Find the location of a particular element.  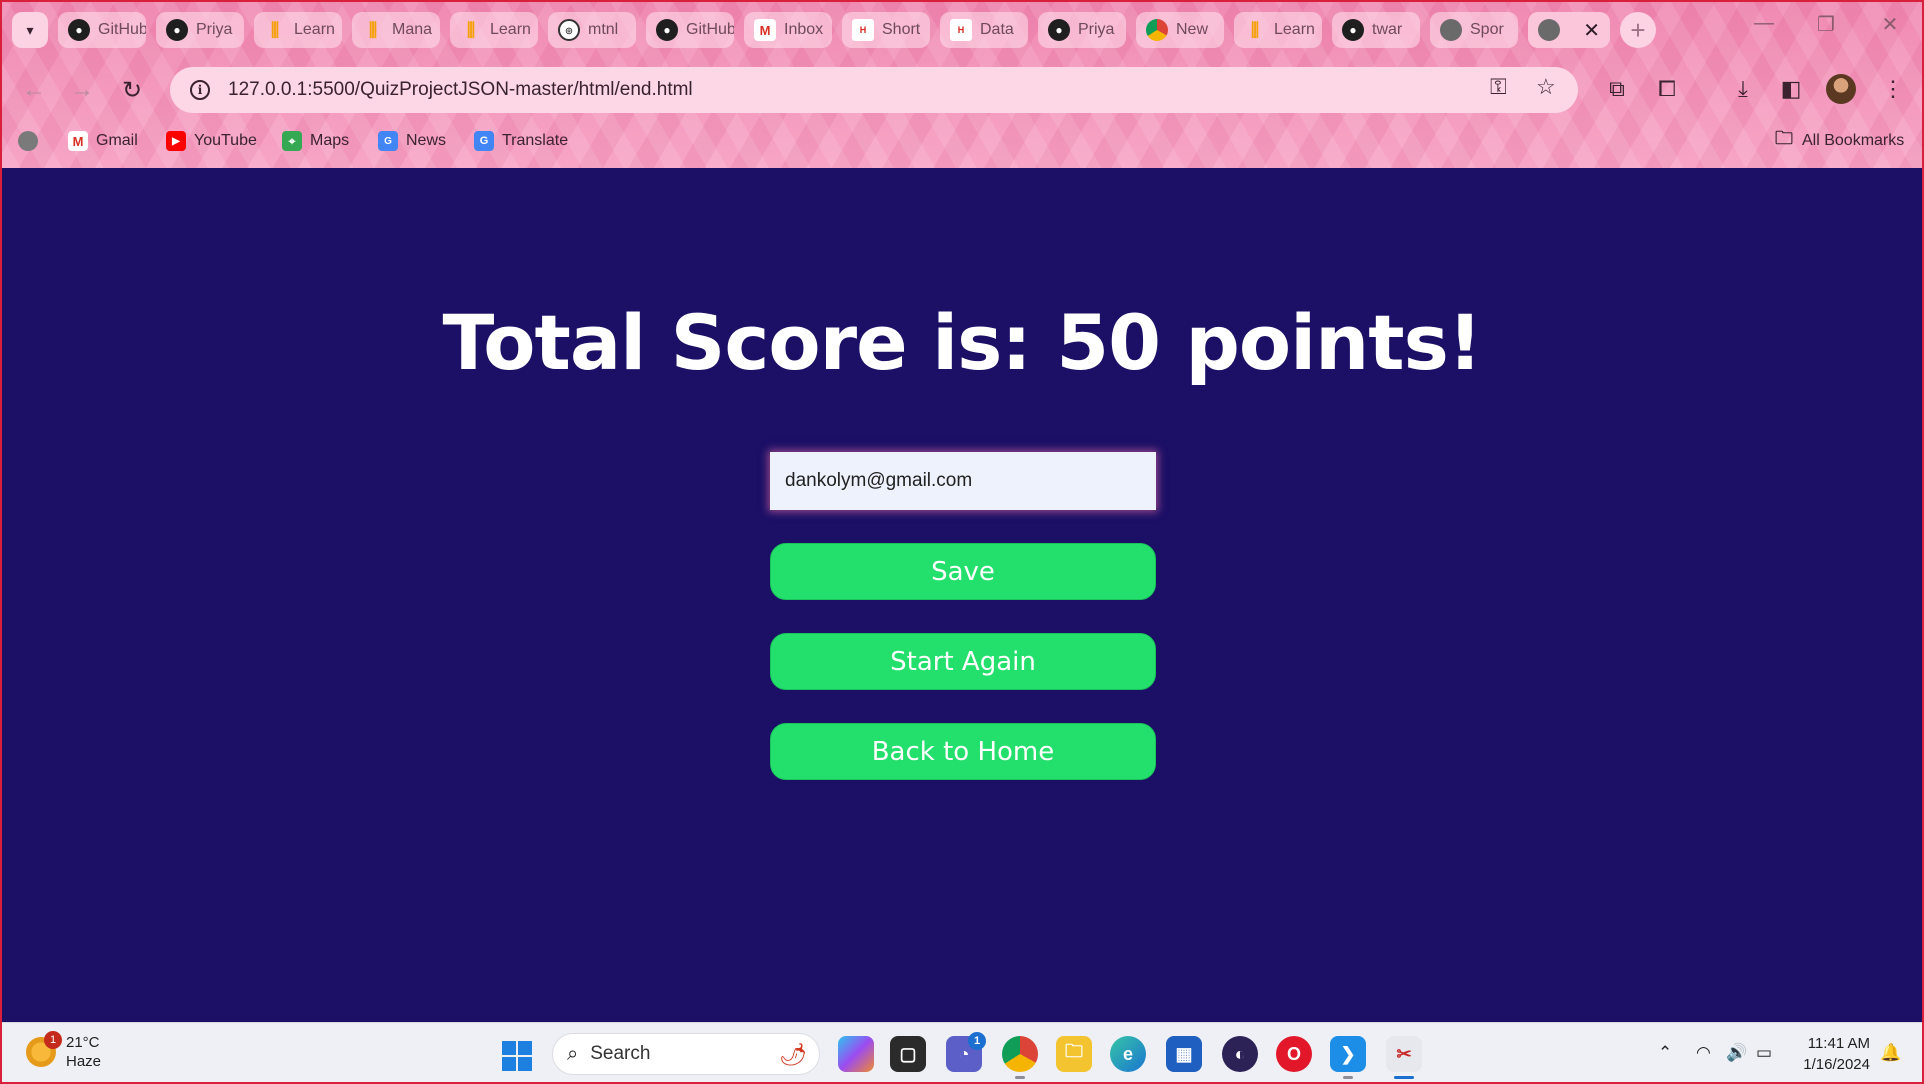

forward-button: → is located at coordinates (82, 90).